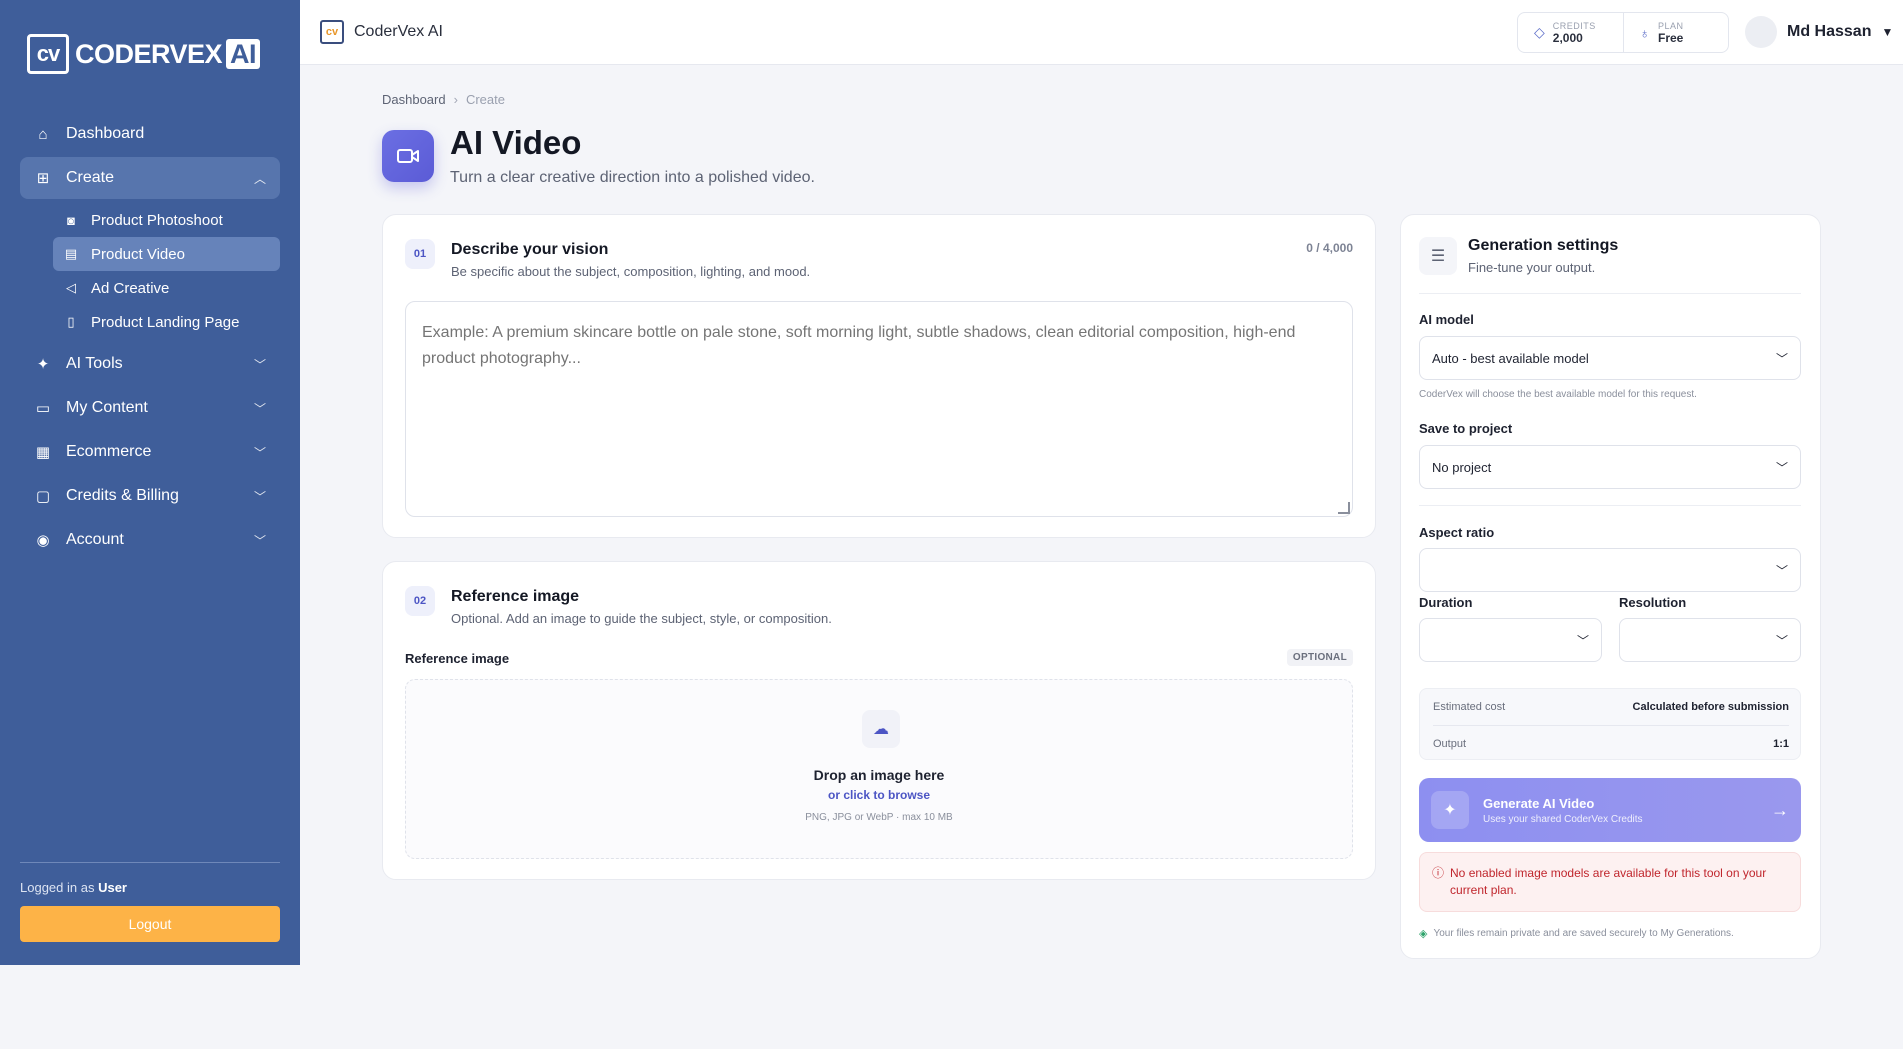  What do you see at coordinates (150, 408) in the screenshot?
I see `sidebar-item-my-content: ▭ My Content ﹀` at bounding box center [150, 408].